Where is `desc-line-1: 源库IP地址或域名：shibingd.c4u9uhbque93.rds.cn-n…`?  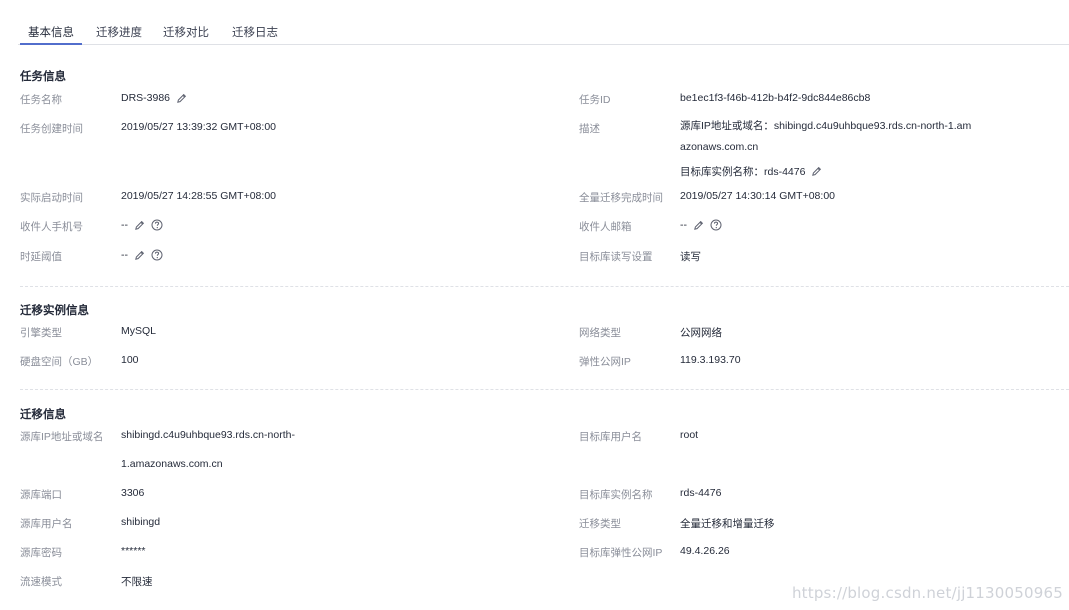 desc-line-1: 源库IP地址或域名：shibingd.c4u9uhbque93.rds.cn-n… is located at coordinates (826, 126).